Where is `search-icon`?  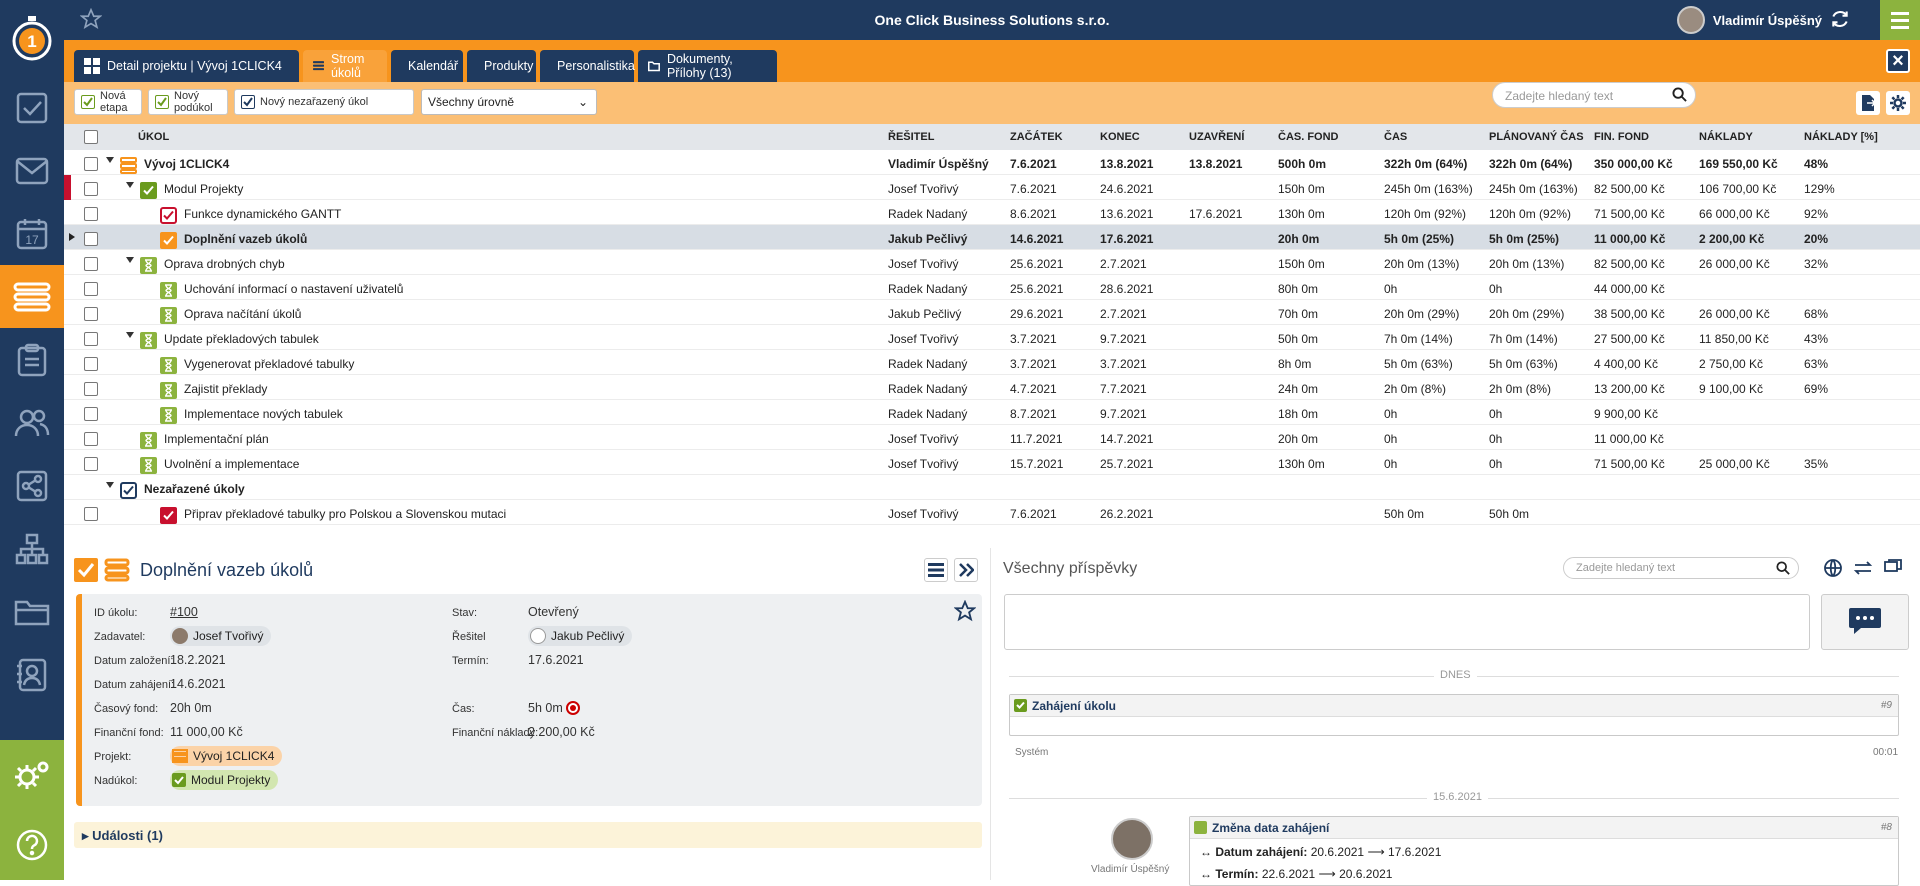 search-icon is located at coordinates (1783, 569).